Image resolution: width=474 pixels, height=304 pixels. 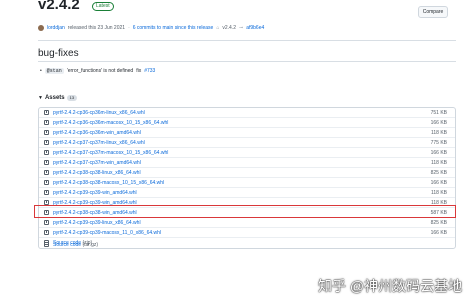 What do you see at coordinates (72, 98) in the screenshot?
I see `assets-count-badge: 13` at bounding box center [72, 98].